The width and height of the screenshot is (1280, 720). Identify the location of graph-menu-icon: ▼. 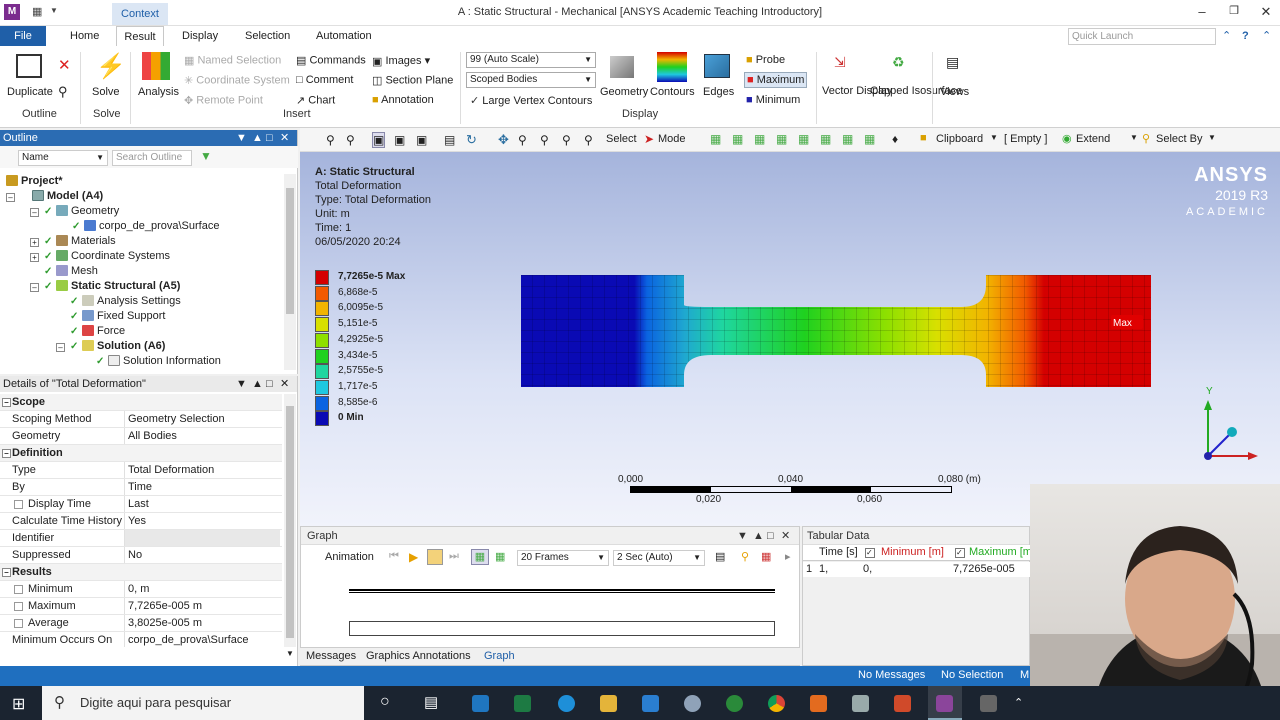
(742, 536).